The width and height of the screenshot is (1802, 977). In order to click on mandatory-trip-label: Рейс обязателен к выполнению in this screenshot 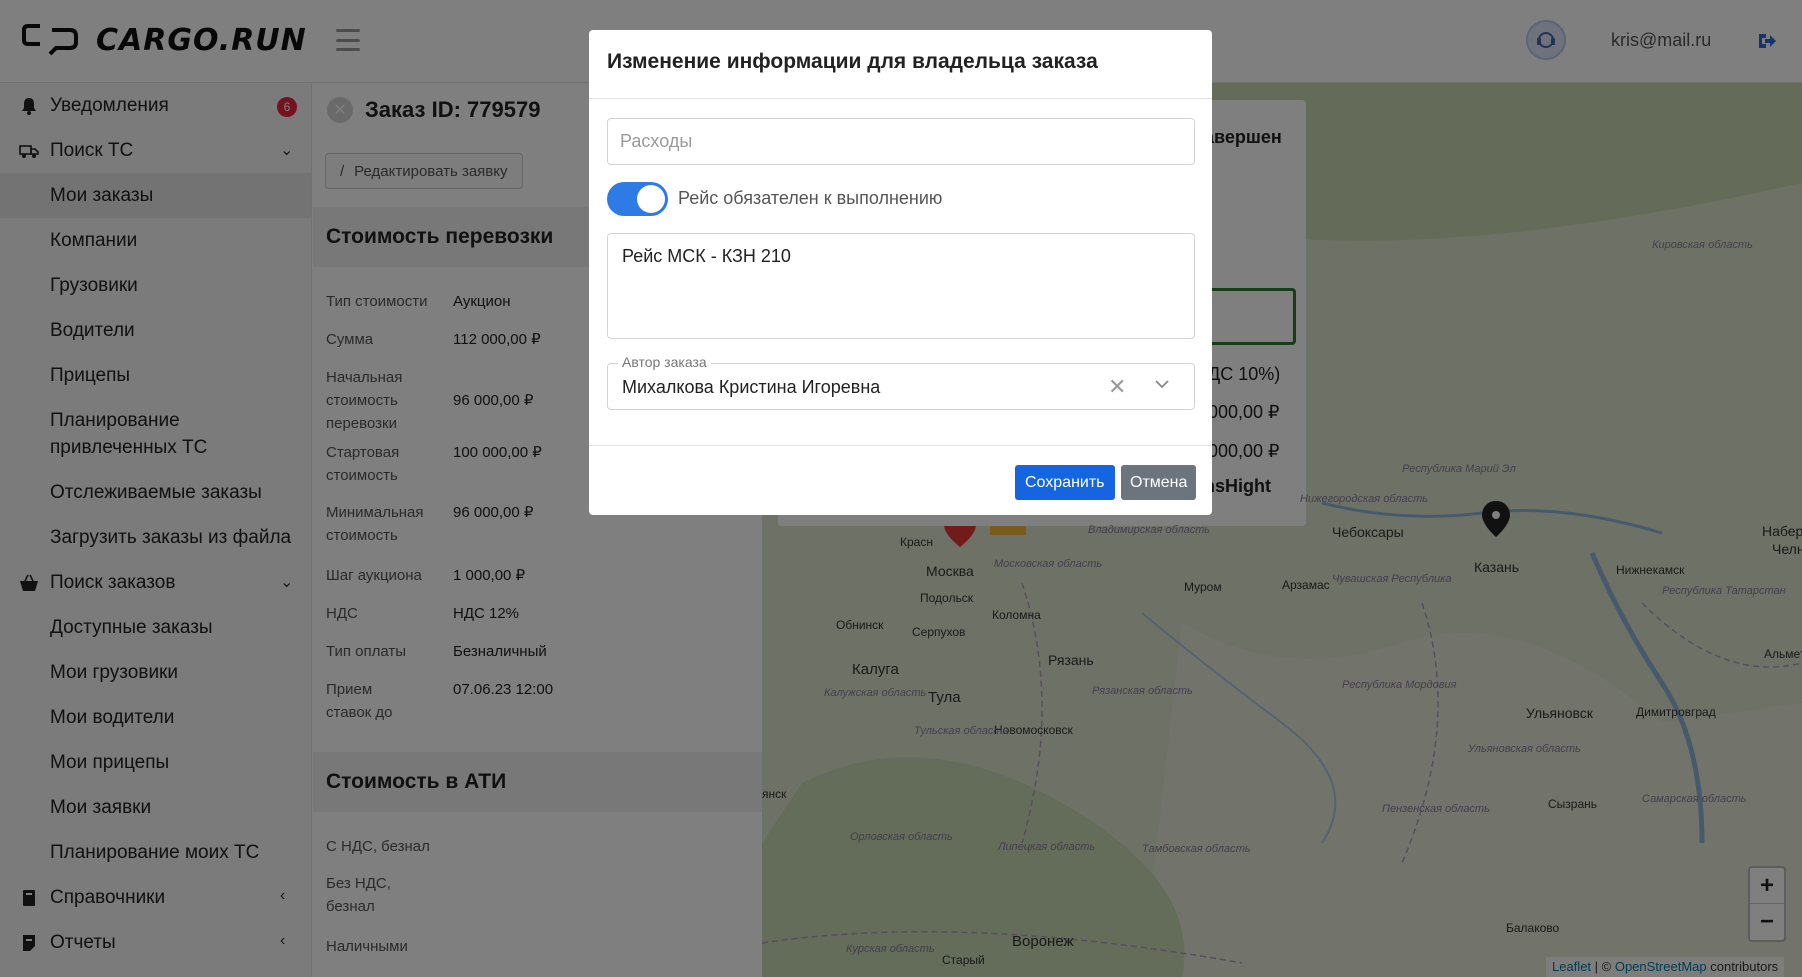, I will do `click(810, 198)`.